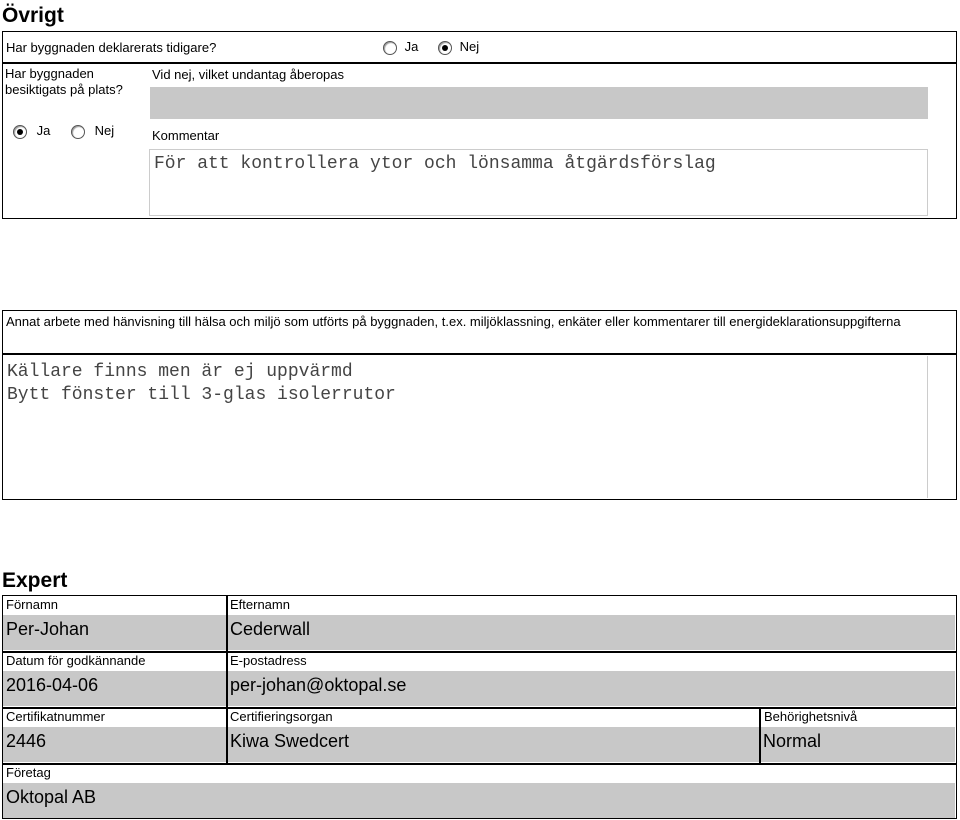  Describe the element at coordinates (479, 800) in the screenshot. I see `company-field: Oktopal AB` at that location.